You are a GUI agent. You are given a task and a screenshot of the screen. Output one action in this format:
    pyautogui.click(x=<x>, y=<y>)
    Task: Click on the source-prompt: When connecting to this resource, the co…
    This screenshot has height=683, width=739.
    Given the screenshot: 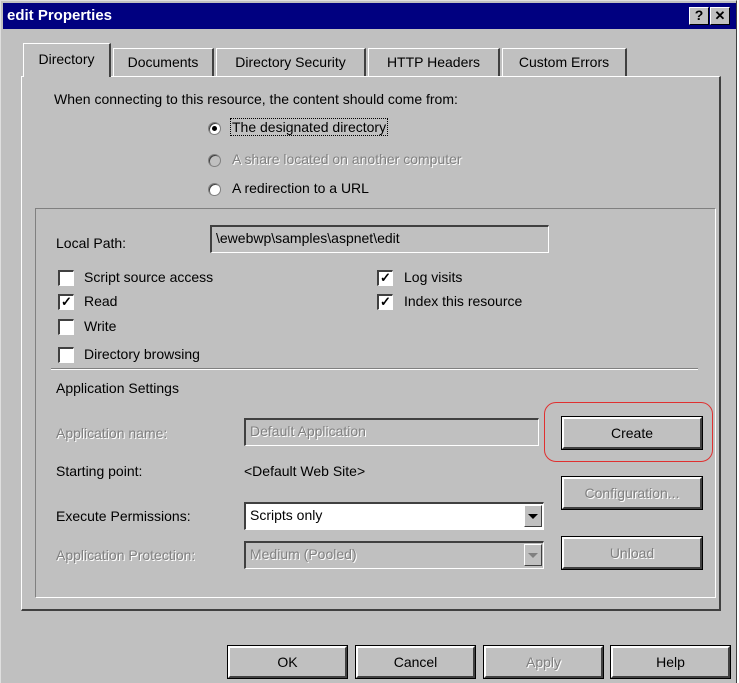 What is the action you would take?
    pyautogui.click(x=256, y=99)
    